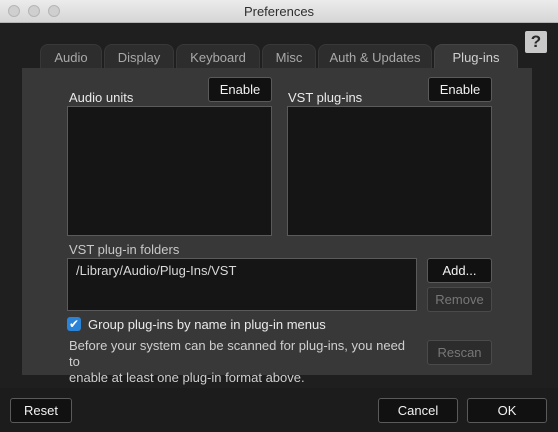 The width and height of the screenshot is (558, 432). What do you see at coordinates (375, 57) in the screenshot?
I see `tab-auth-updates: Auth & Updates` at bounding box center [375, 57].